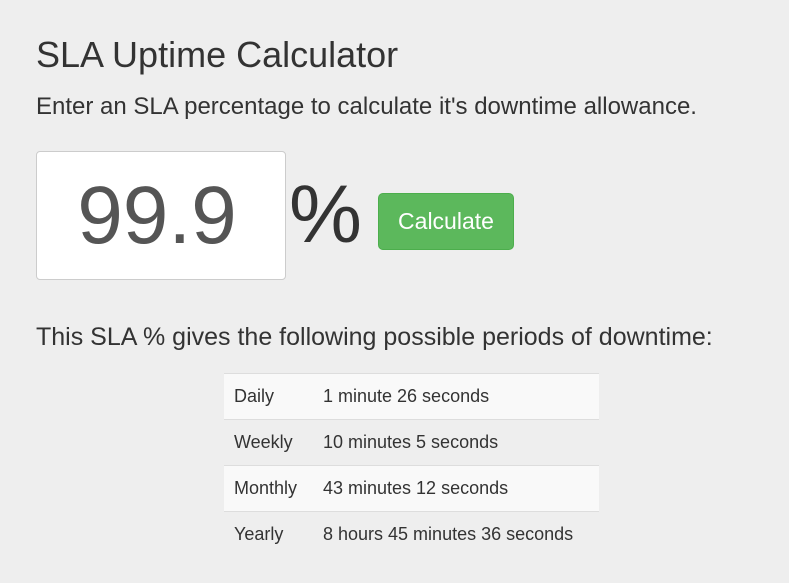 The width and height of the screenshot is (789, 583). I want to click on table-row: Daily 1 minute 26 seconds, so click(411, 396).